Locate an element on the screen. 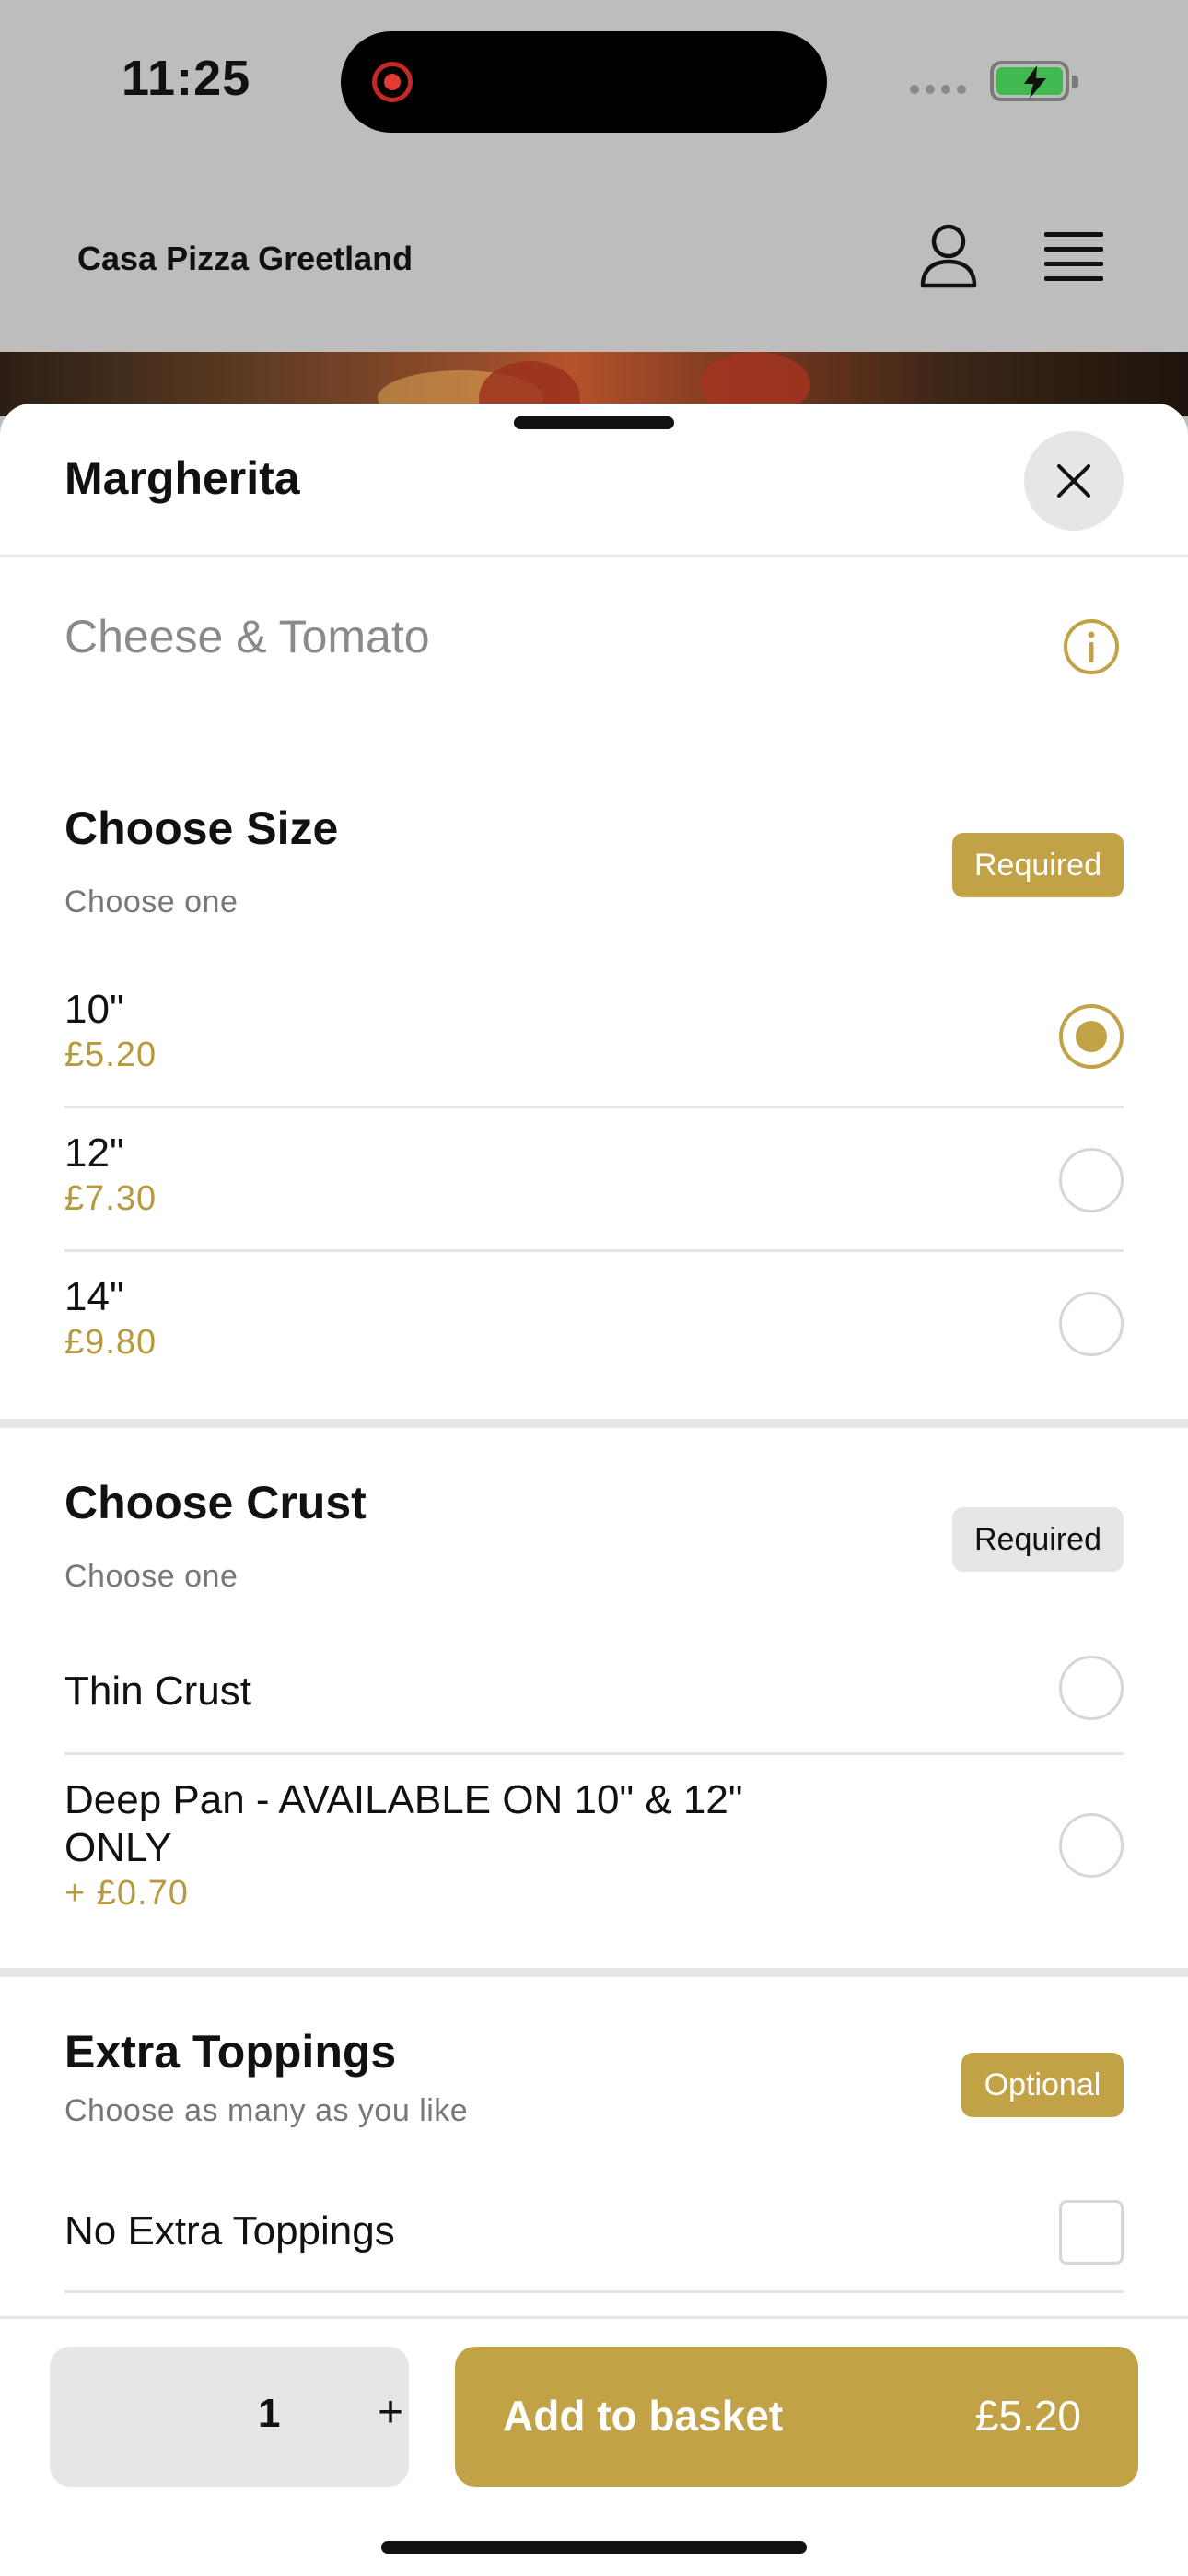 The height and width of the screenshot is (2576, 1188). quantity-stepper: 1 + is located at coordinates (230, 2417).